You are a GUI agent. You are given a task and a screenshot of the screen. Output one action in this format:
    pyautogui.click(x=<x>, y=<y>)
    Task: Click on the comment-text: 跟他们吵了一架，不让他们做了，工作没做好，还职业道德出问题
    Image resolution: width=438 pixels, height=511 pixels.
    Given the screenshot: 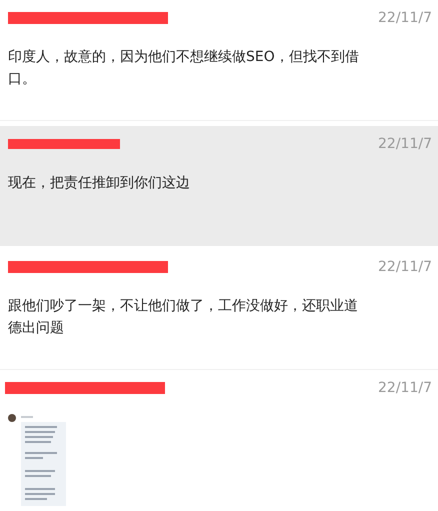 What is the action you would take?
    pyautogui.click(x=183, y=317)
    